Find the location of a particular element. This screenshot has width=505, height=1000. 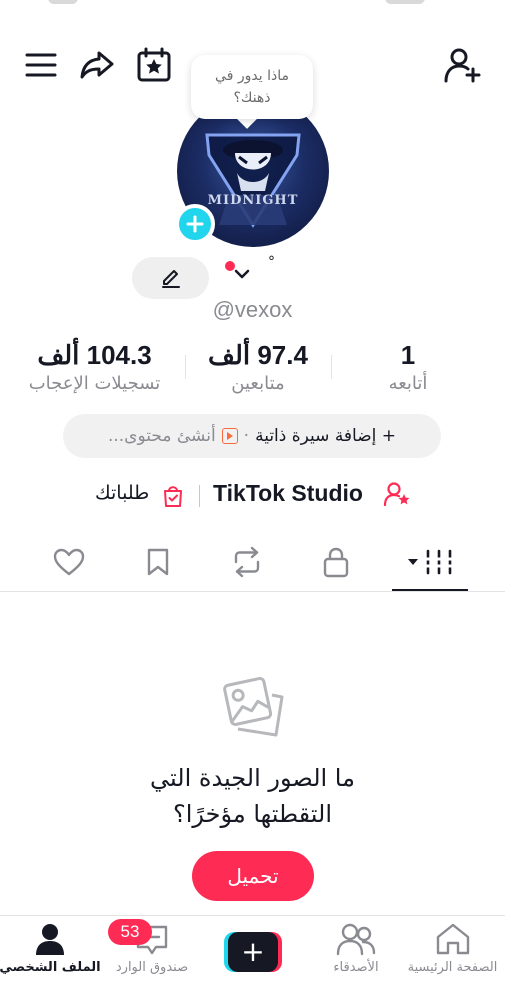

tabs-divider is located at coordinates (252, 591).